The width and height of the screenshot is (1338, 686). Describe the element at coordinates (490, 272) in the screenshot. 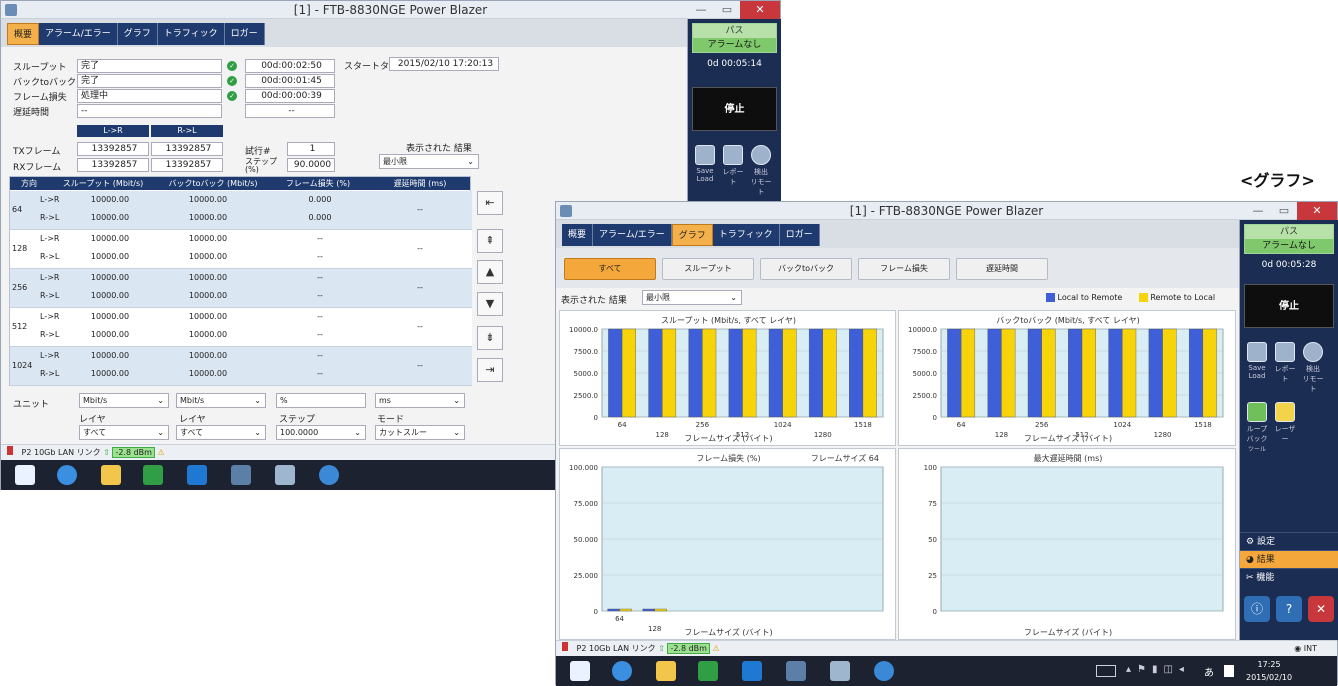

I see `scroll-up-button: ▲` at that location.